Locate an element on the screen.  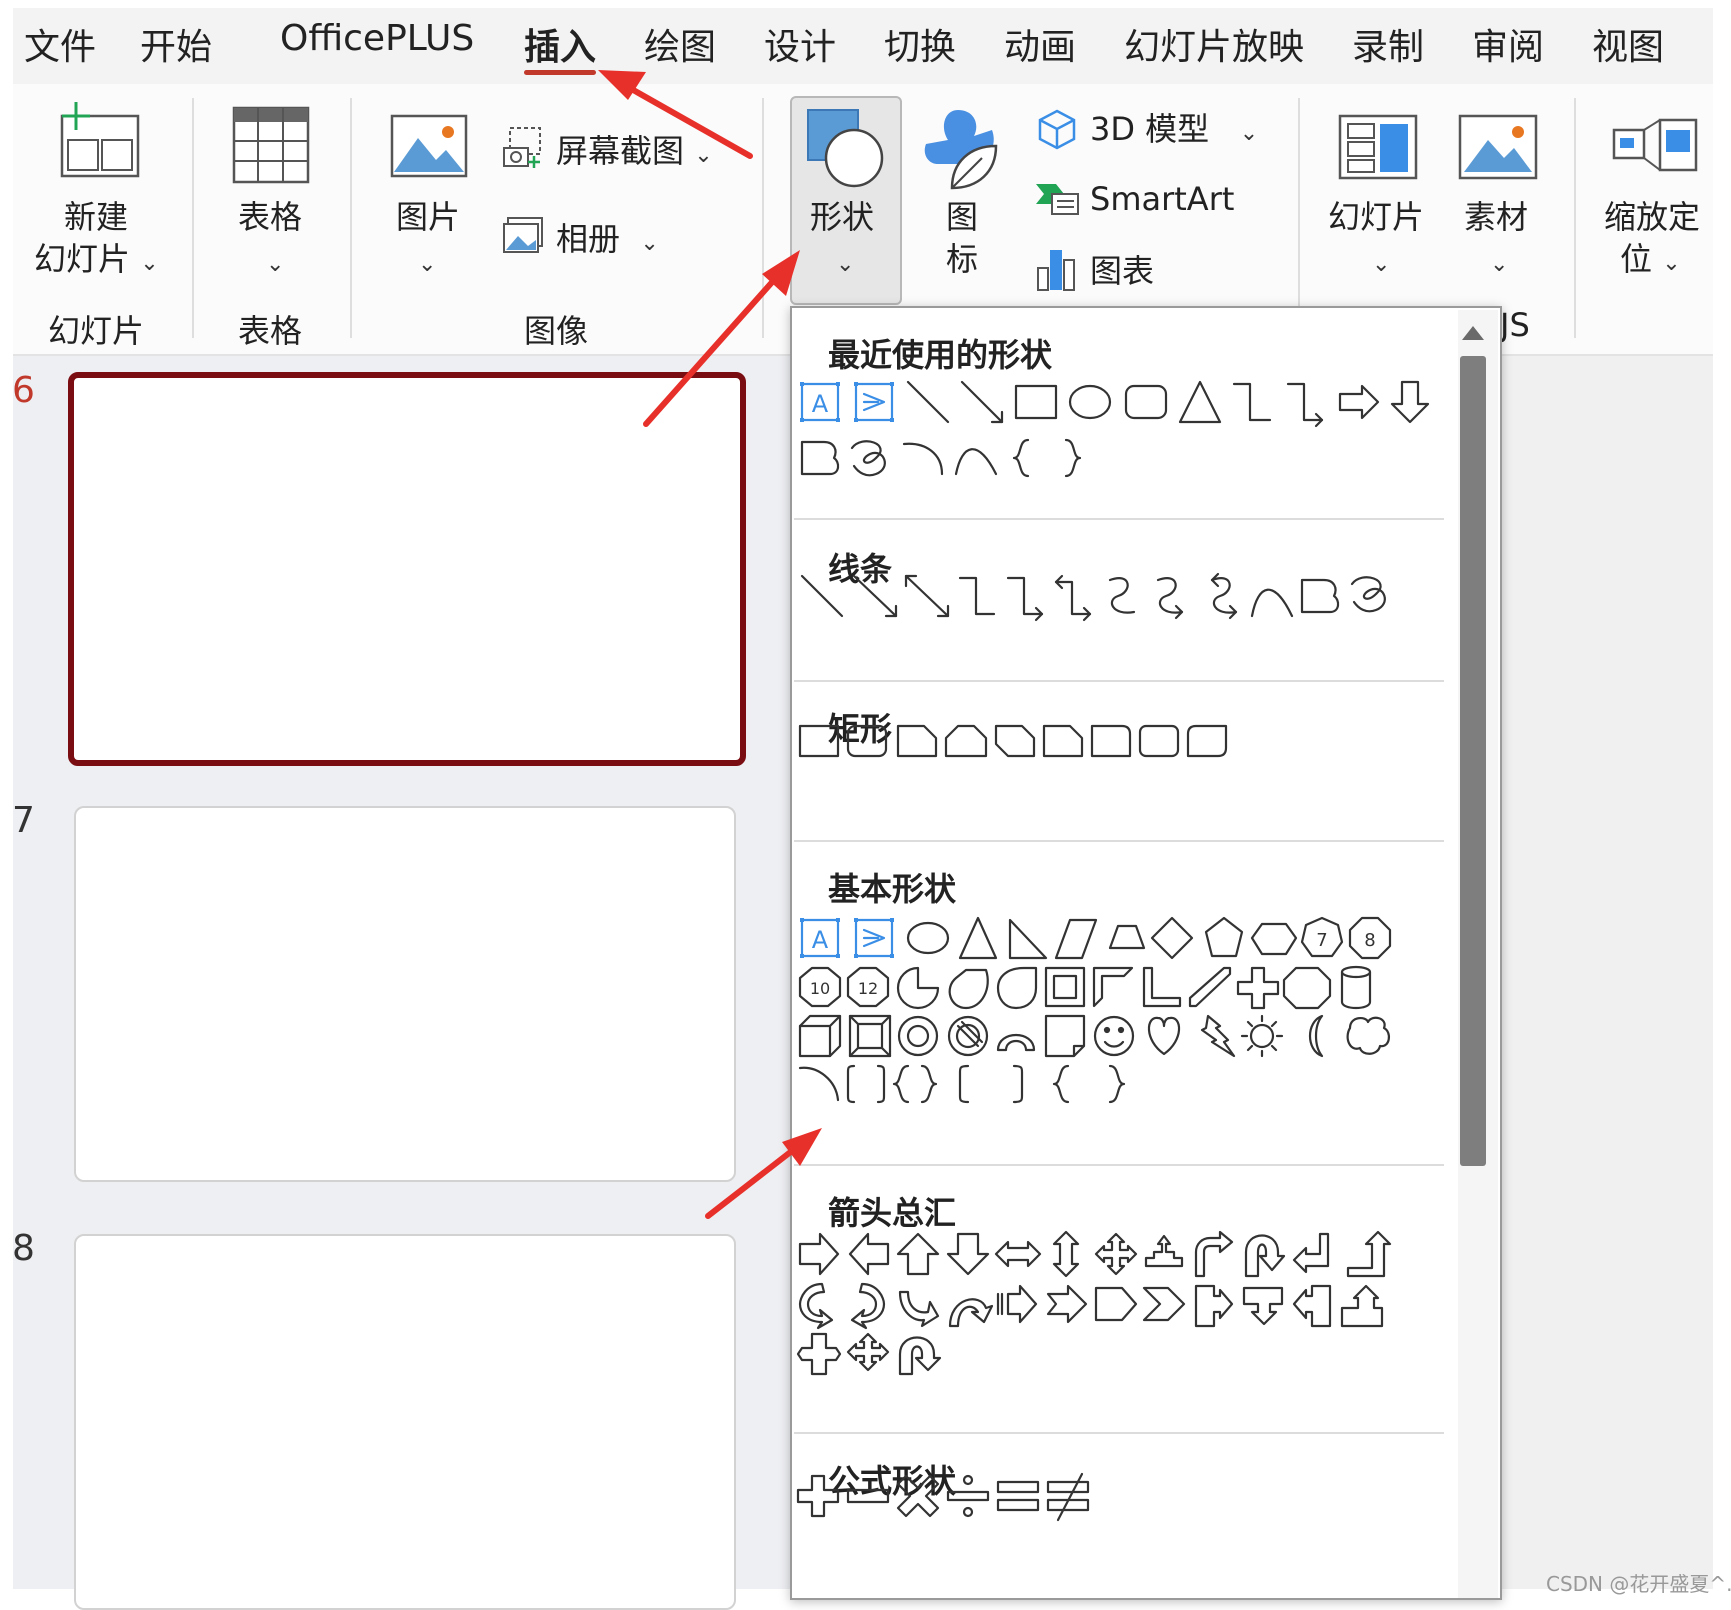
watermark: CSDN @花开盛夏^.^ is located at coordinates (1638, 1584).